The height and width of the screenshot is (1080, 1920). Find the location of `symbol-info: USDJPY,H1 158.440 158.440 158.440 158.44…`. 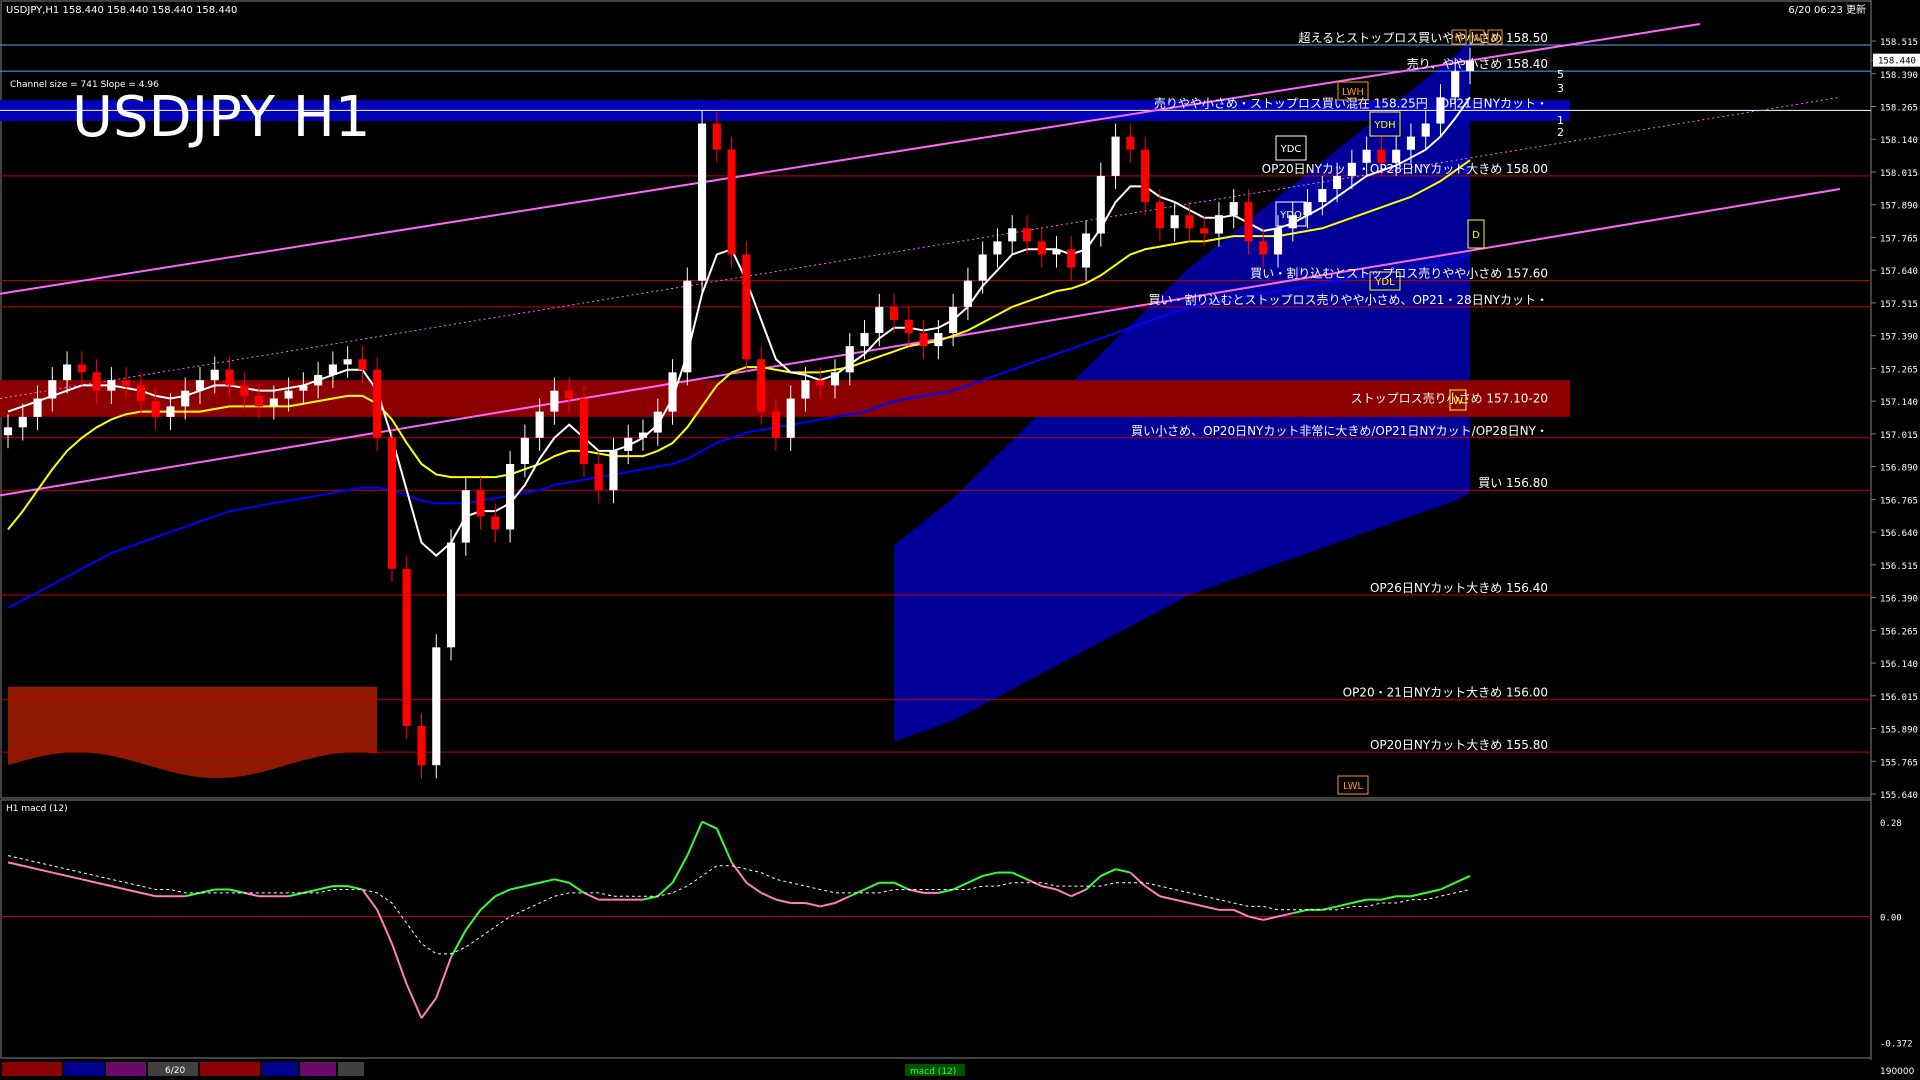

symbol-info: USDJPY,H1 158.440 158.440 158.440 158.44… is located at coordinates (121, 10).